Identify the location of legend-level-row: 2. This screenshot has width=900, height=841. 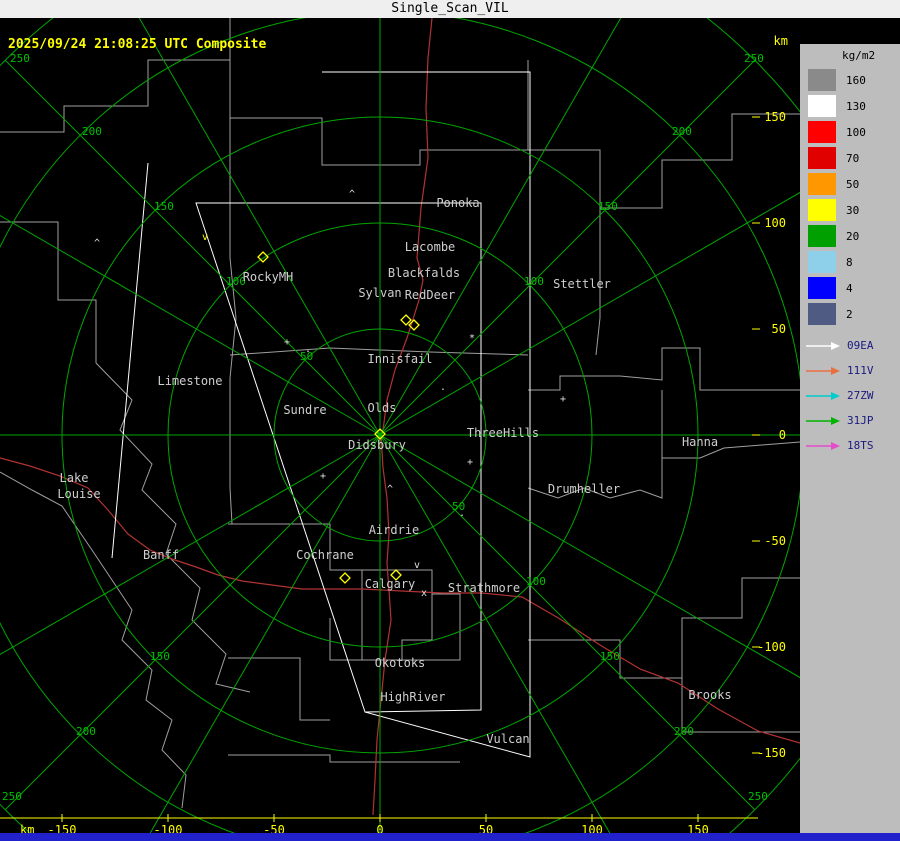
(850, 314).